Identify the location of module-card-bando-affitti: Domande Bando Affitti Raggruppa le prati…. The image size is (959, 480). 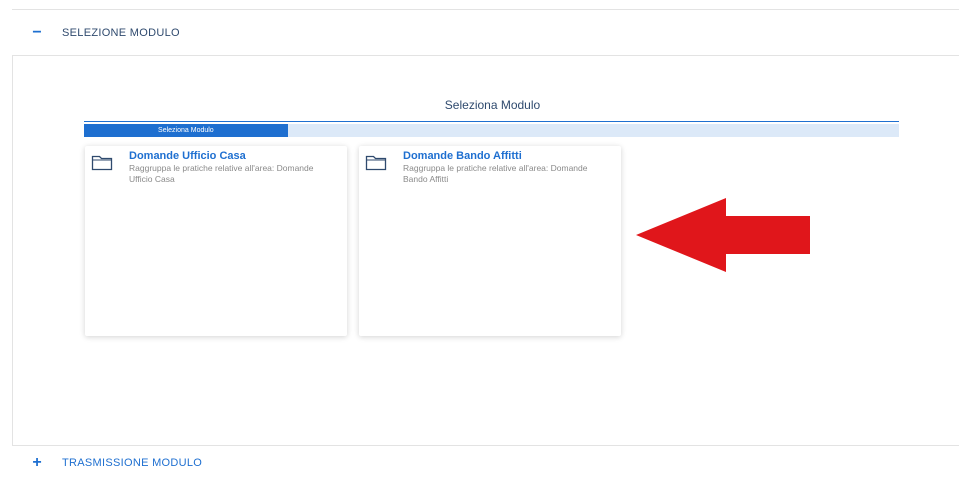
(490, 241).